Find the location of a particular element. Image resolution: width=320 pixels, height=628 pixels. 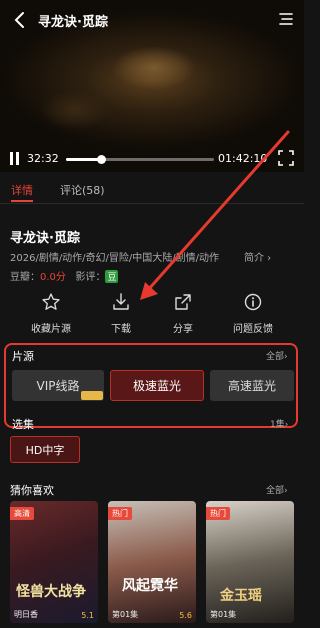

source-high-label: 高速蓝光 is located at coordinates (251, 386).